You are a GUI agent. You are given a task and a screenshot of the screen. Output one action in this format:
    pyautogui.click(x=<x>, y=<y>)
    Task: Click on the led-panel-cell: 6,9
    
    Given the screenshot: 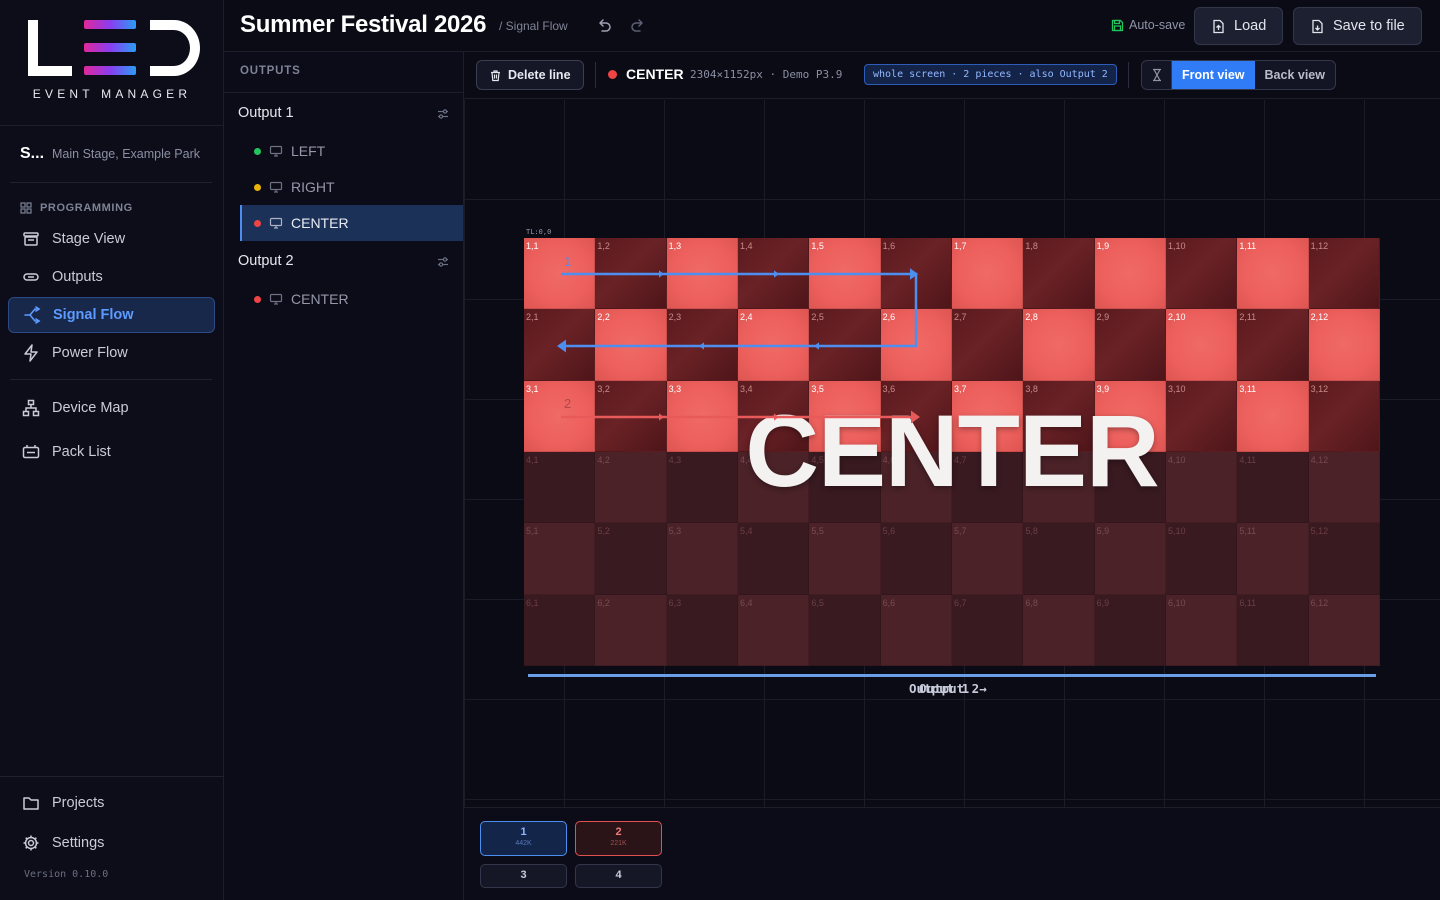 What is the action you would take?
    pyautogui.click(x=1130, y=630)
    